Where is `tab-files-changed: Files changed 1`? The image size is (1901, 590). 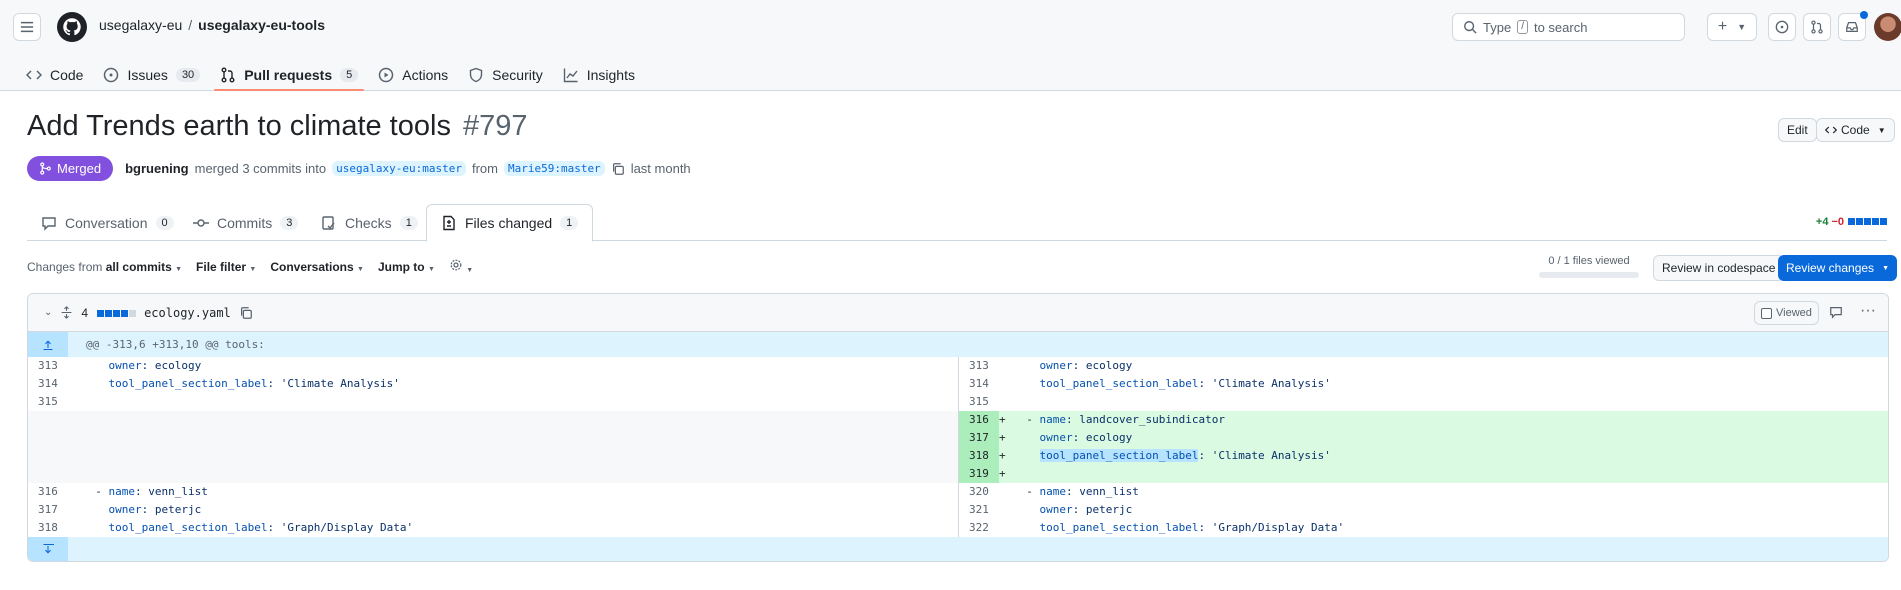 tab-files-changed: Files changed 1 is located at coordinates (510, 223).